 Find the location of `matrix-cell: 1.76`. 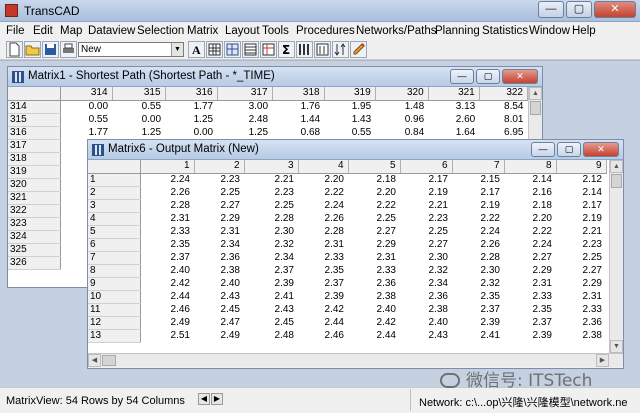

matrix-cell: 1.76 is located at coordinates (298, 106).